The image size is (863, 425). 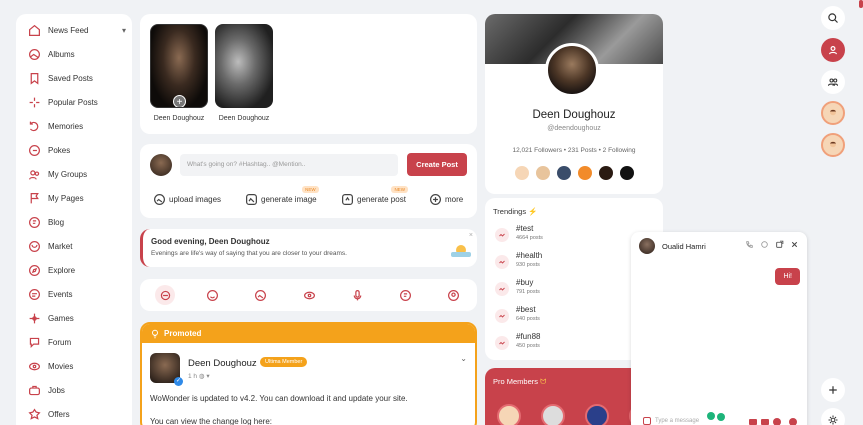 What do you see at coordinates (76, 342) in the screenshot?
I see `sidebar-item-forum: Forum` at bounding box center [76, 342].